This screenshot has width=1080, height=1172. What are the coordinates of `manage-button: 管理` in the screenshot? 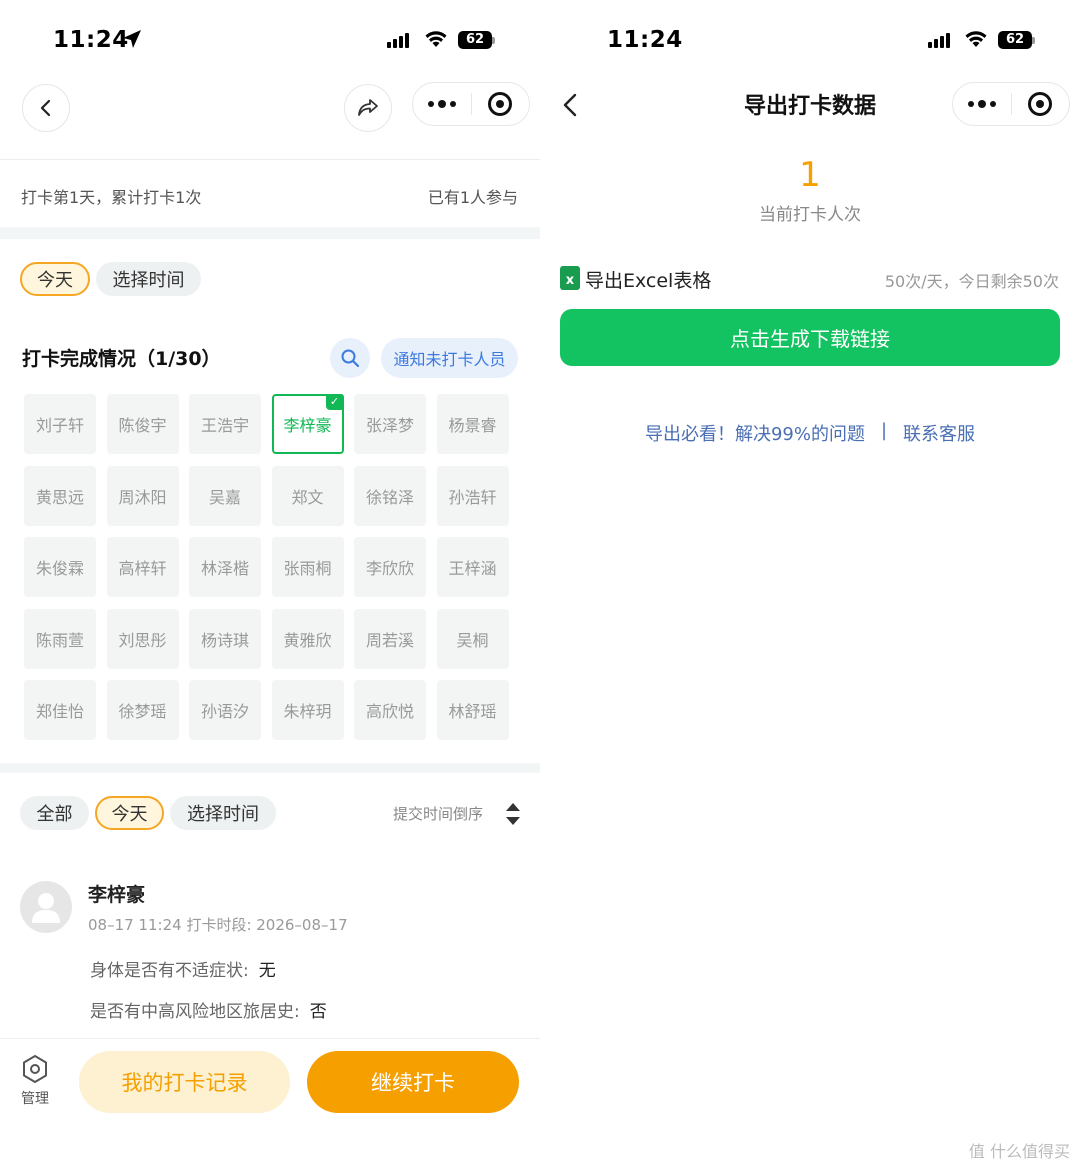 It's located at (35, 1081).